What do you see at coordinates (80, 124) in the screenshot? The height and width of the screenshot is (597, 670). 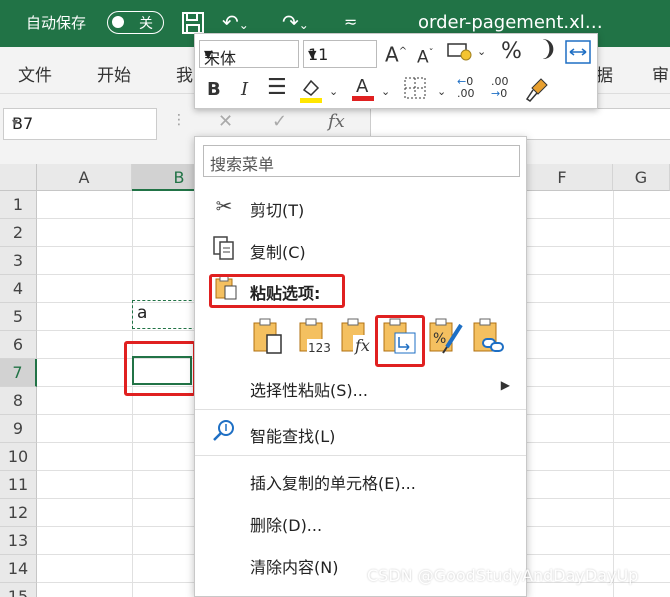 I see `name-box: B7 ▾` at bounding box center [80, 124].